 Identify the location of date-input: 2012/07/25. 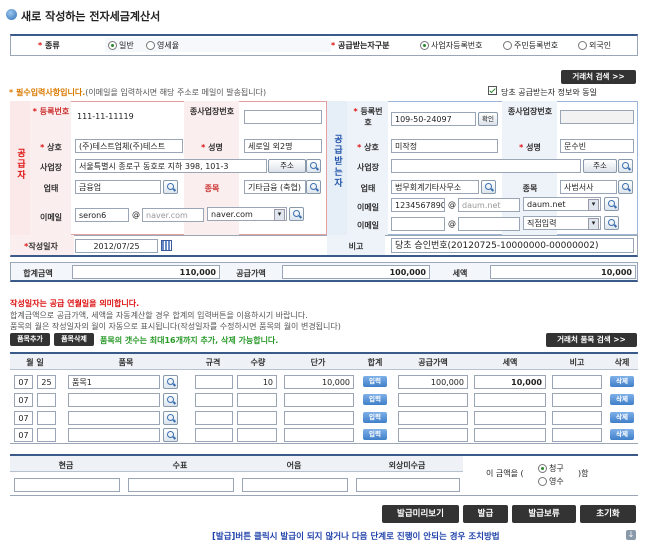
(116, 246).